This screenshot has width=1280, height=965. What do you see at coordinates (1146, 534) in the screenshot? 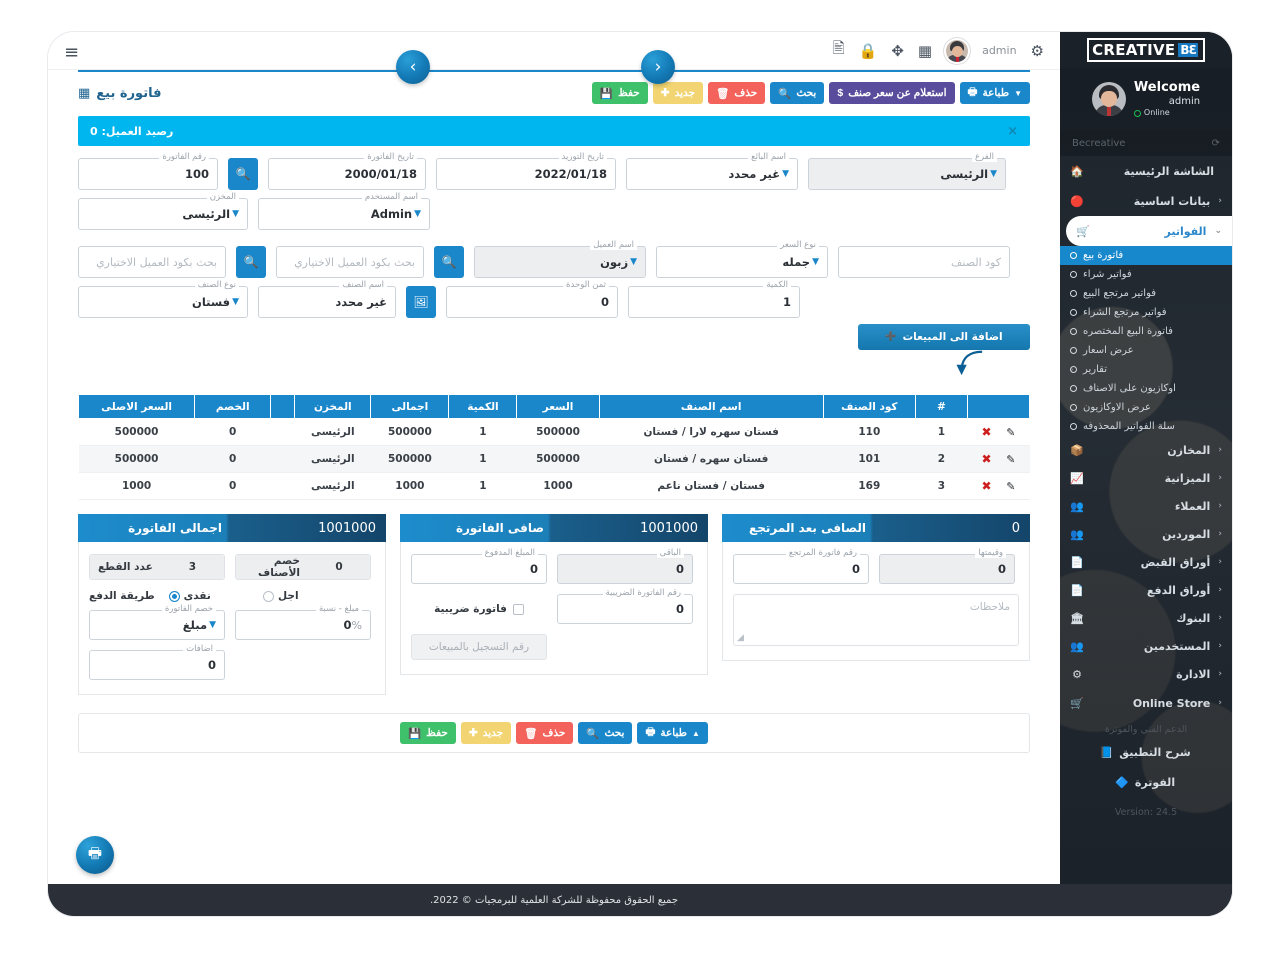
I see `sidebar-item-suppliers: ‹ الموردين 👥` at bounding box center [1146, 534].